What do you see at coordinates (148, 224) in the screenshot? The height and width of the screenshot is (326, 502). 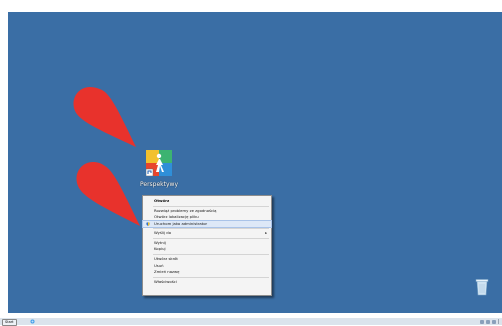 I see `uac-shield-icon` at bounding box center [148, 224].